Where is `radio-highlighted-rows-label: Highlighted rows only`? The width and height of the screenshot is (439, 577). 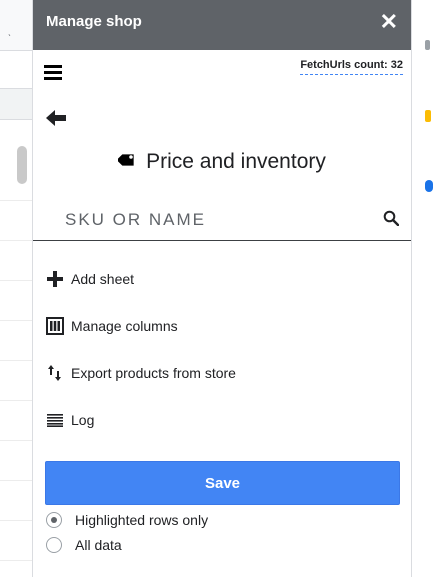 radio-highlighted-rows-label: Highlighted rows only is located at coordinates (142, 520).